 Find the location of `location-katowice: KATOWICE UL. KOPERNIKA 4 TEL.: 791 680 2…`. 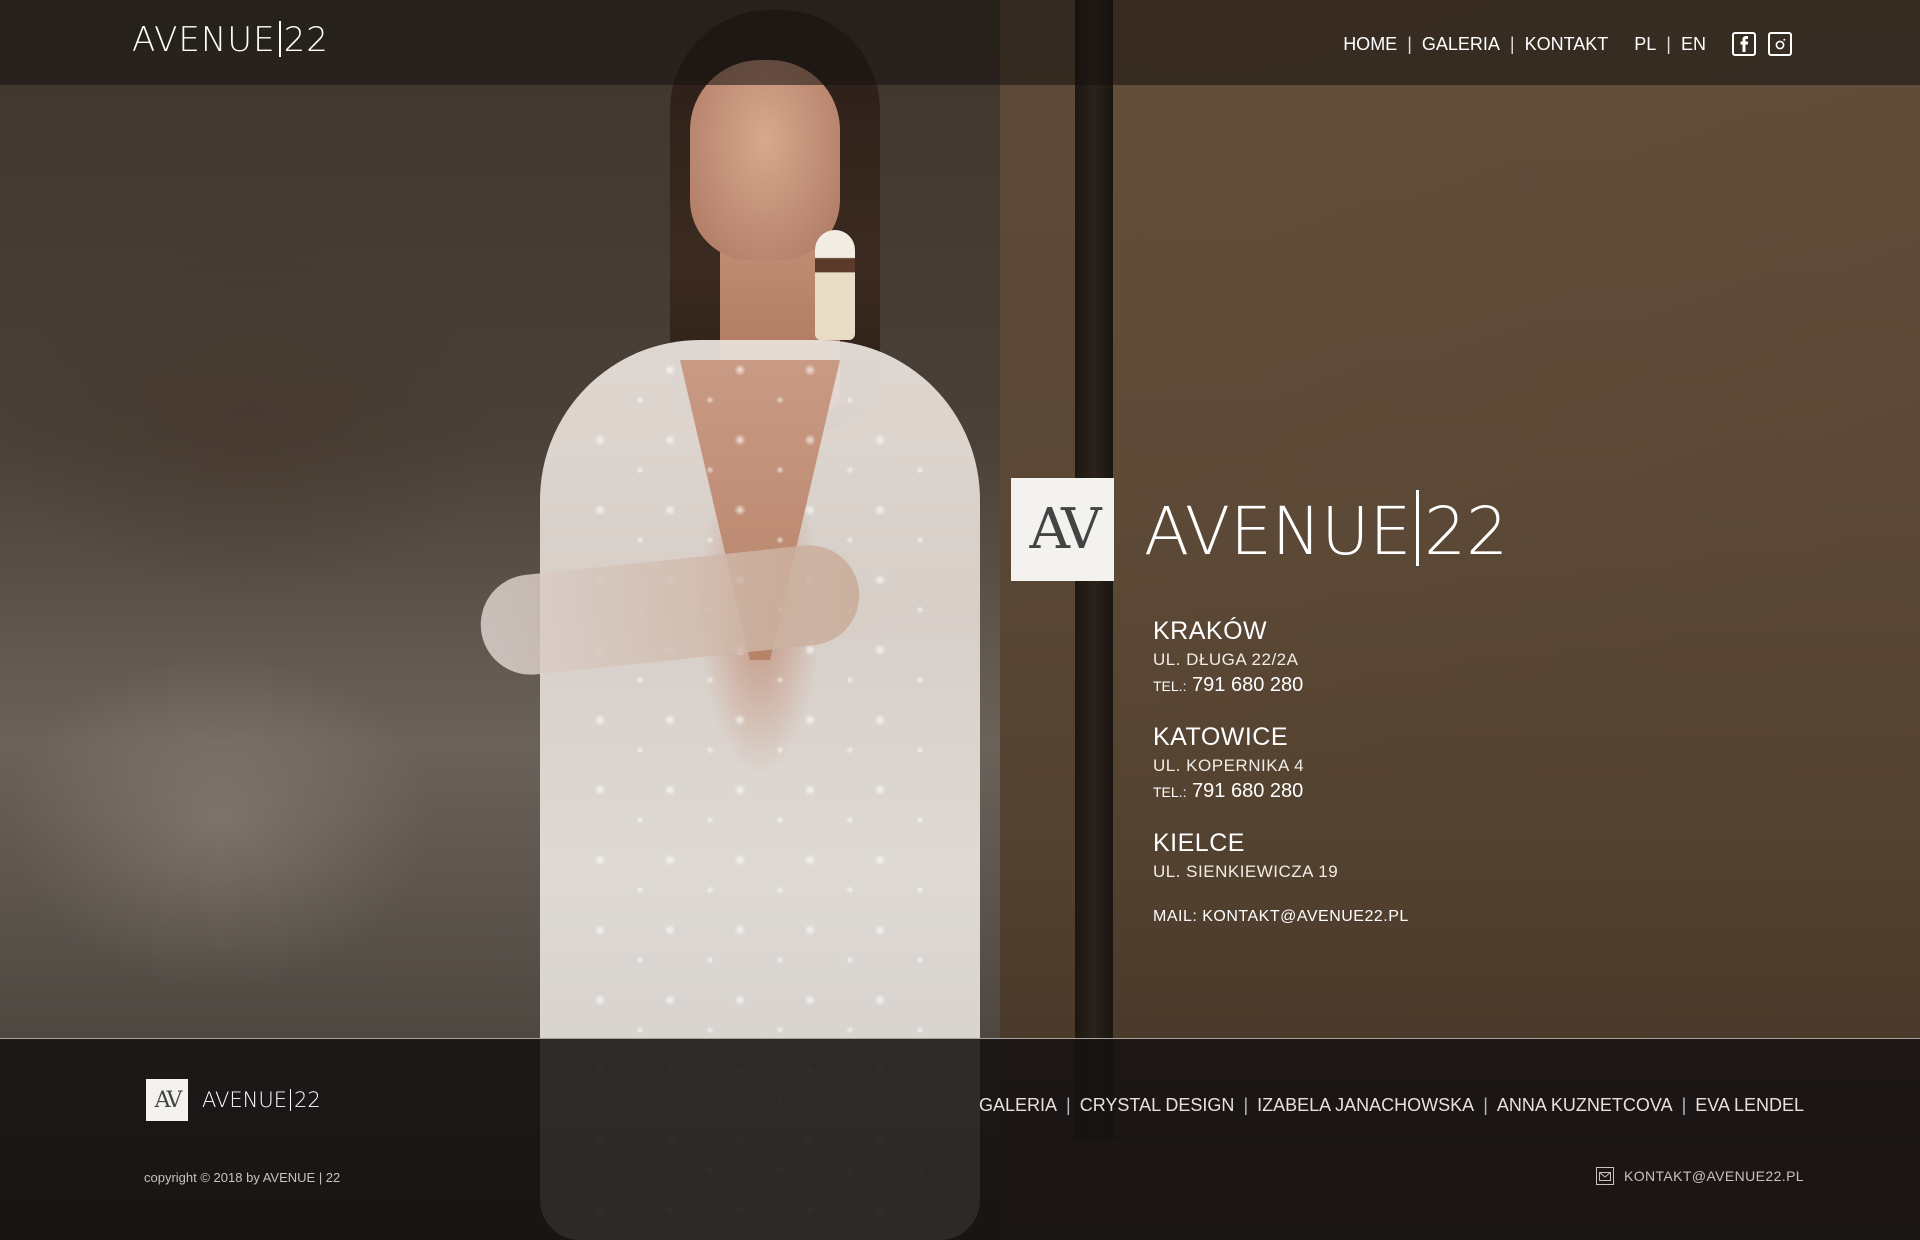

location-katowice: KATOWICE UL. KOPERNIKA 4 TEL.: 791 680 2… is located at coordinates (1281, 763).